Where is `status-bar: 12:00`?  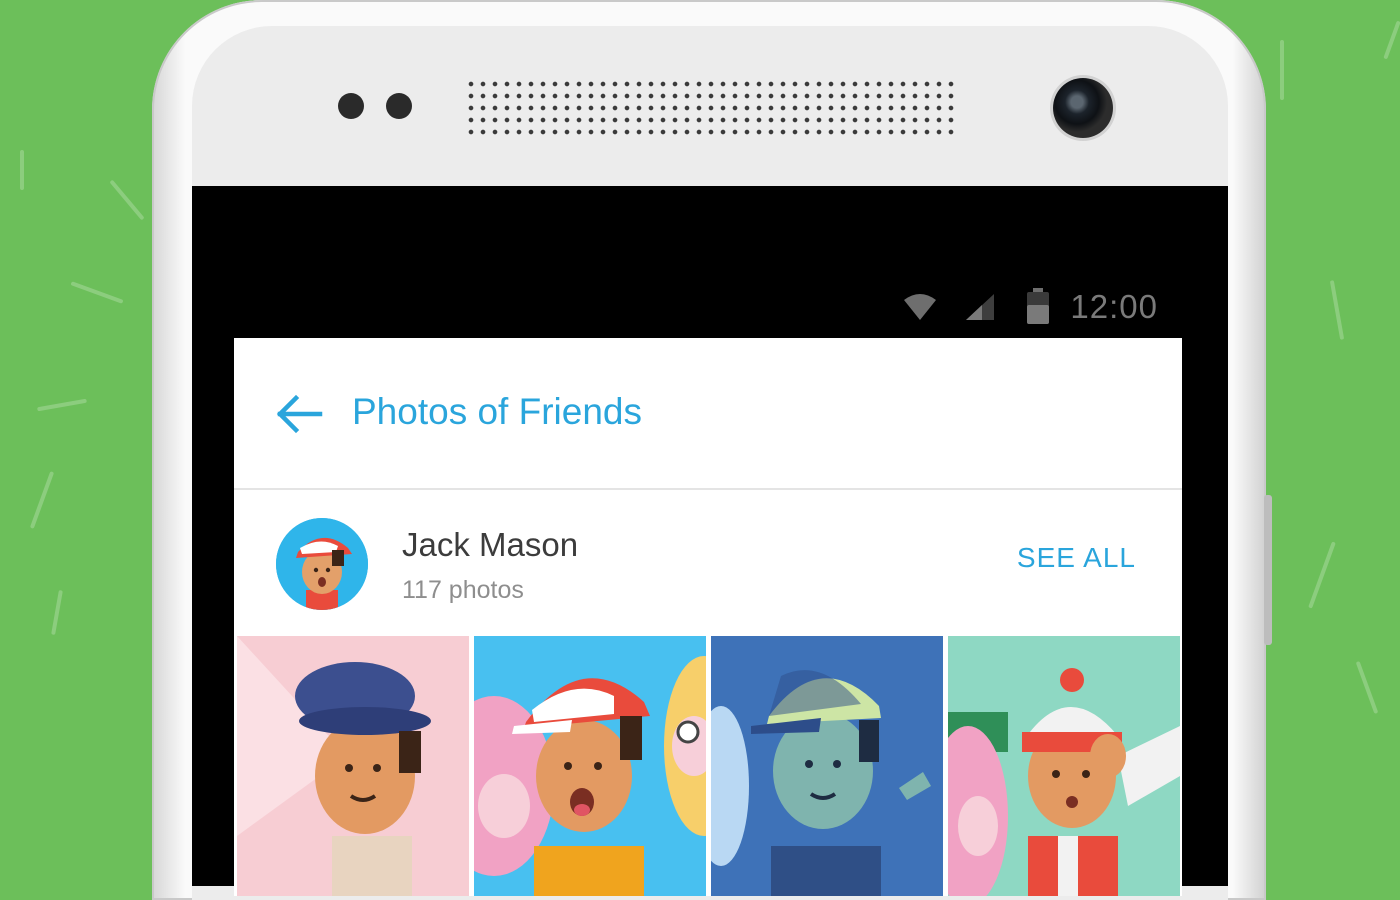 status-bar: 12:00 is located at coordinates (708, 307).